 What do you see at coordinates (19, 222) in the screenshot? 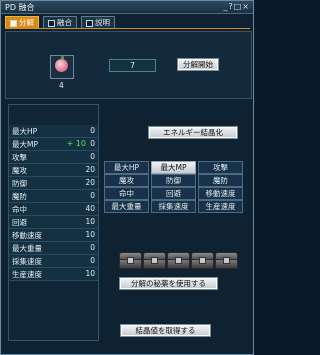
I see `stat-label: 回避` at bounding box center [19, 222].